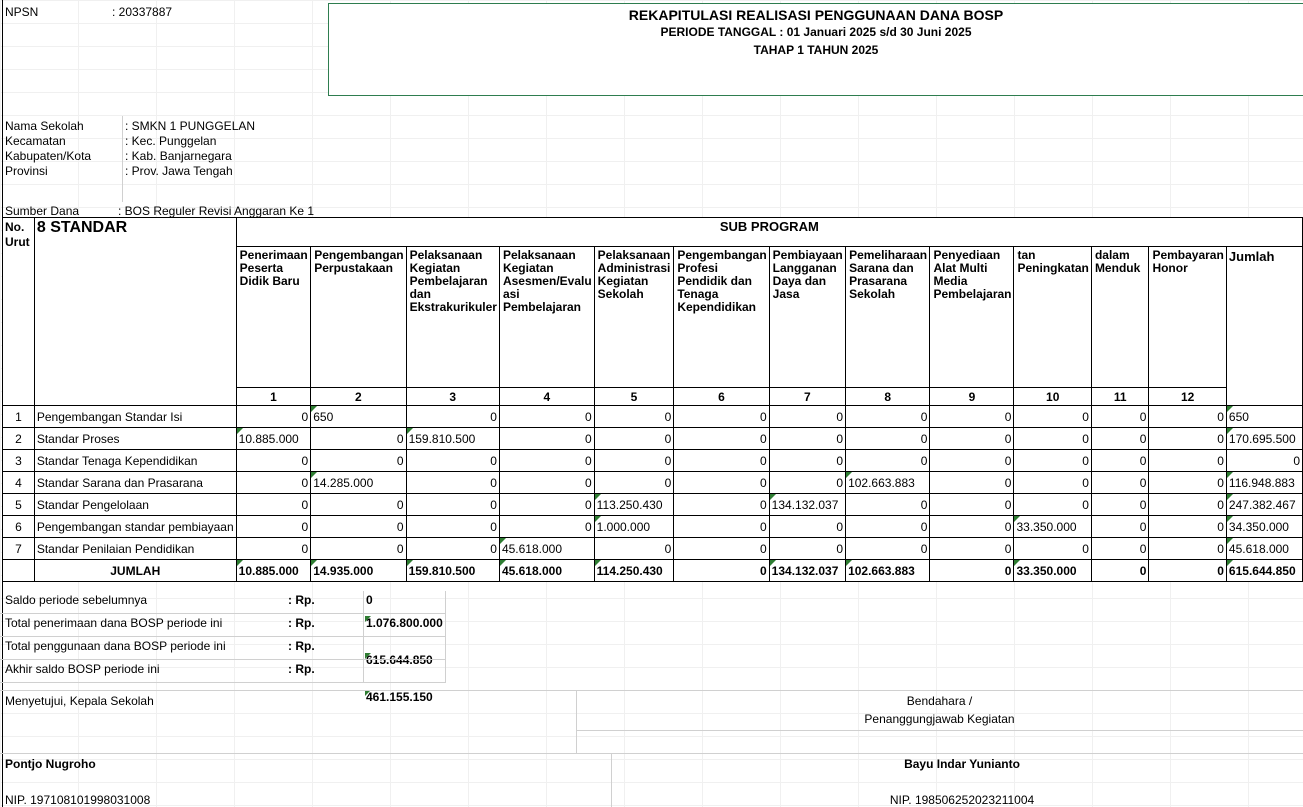 This screenshot has width=1303, height=807. What do you see at coordinates (634, 504) in the screenshot?
I see `value-cell: 113.250.430` at bounding box center [634, 504].